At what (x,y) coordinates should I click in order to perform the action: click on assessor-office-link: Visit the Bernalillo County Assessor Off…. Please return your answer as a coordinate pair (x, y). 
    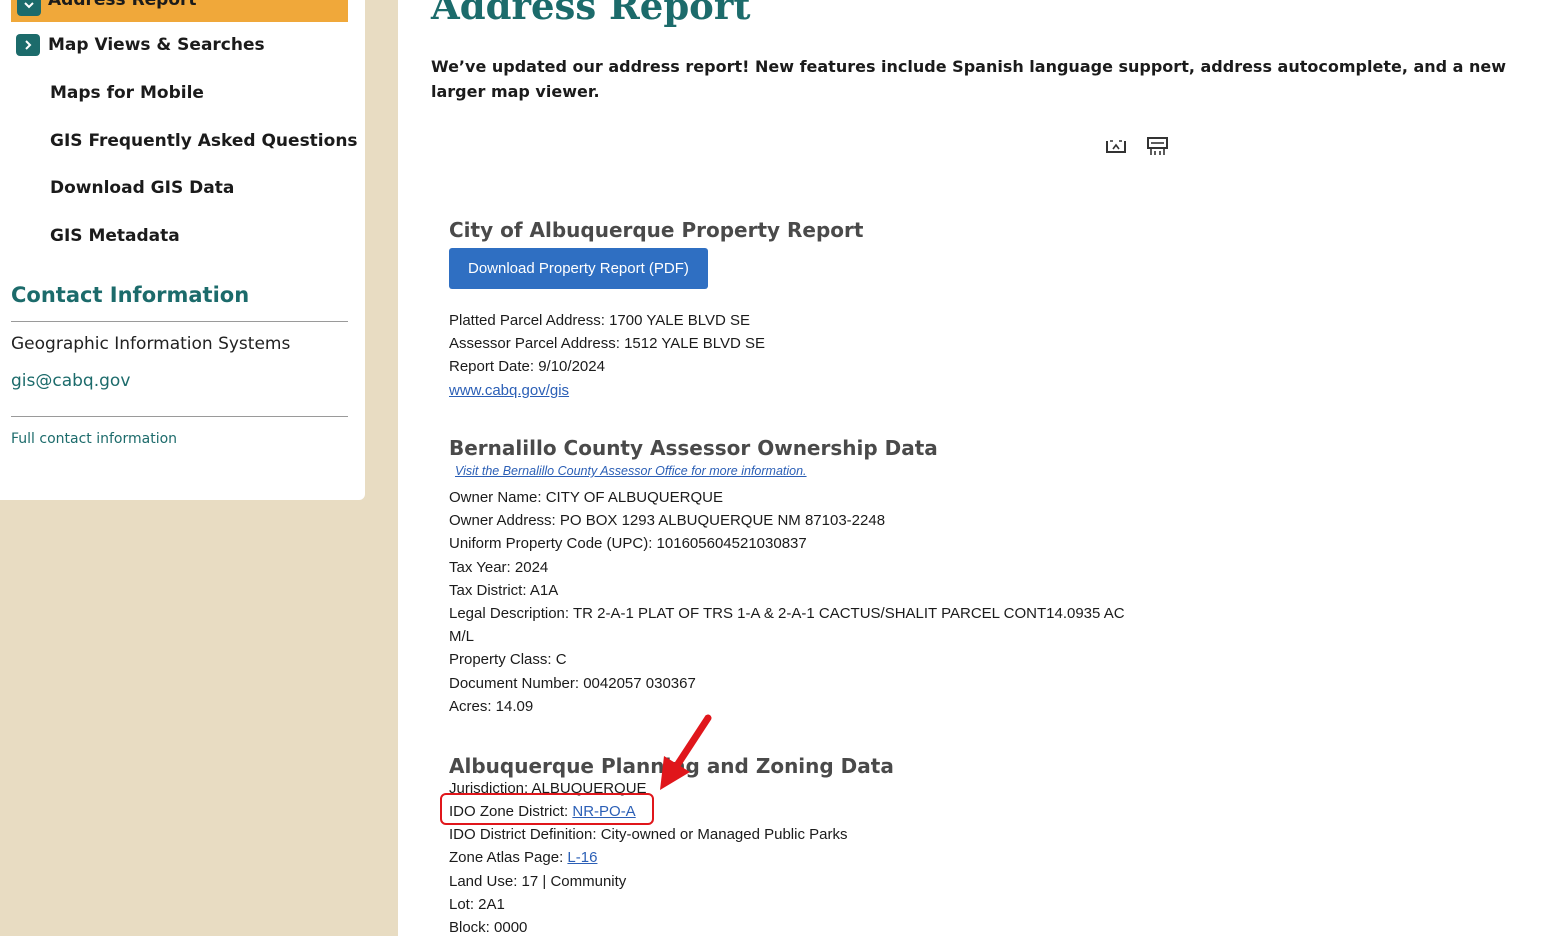
    Looking at the image, I should click on (631, 471).